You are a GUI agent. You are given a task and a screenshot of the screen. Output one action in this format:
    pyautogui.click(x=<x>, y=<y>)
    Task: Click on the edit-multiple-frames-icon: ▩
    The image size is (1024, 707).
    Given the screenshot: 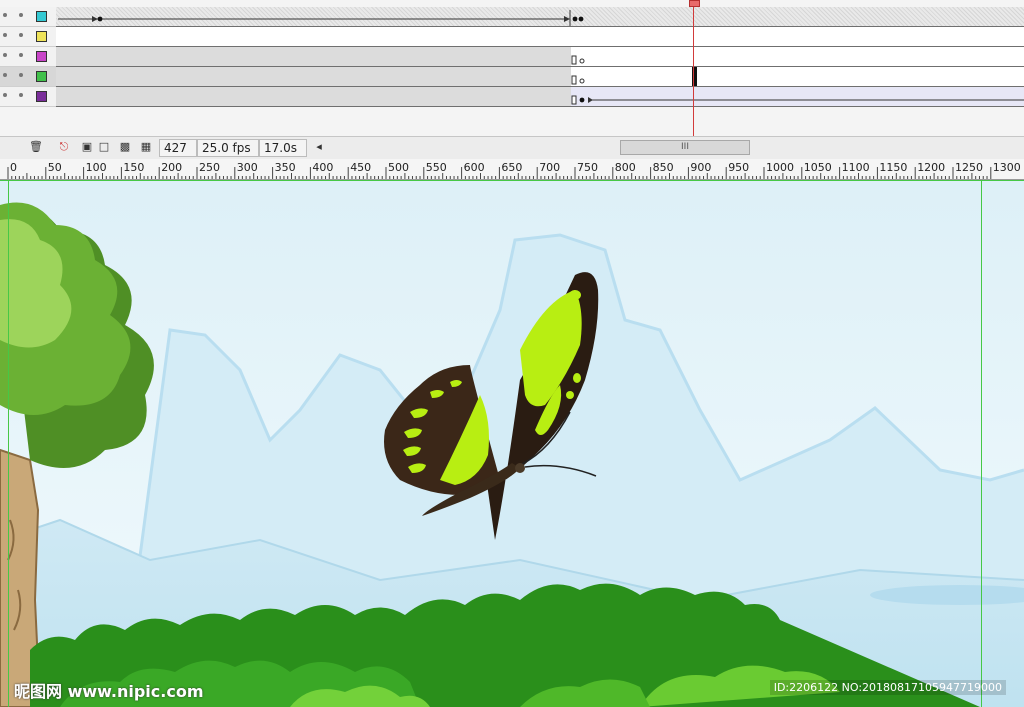 What is the action you would take?
    pyautogui.click(x=125, y=147)
    